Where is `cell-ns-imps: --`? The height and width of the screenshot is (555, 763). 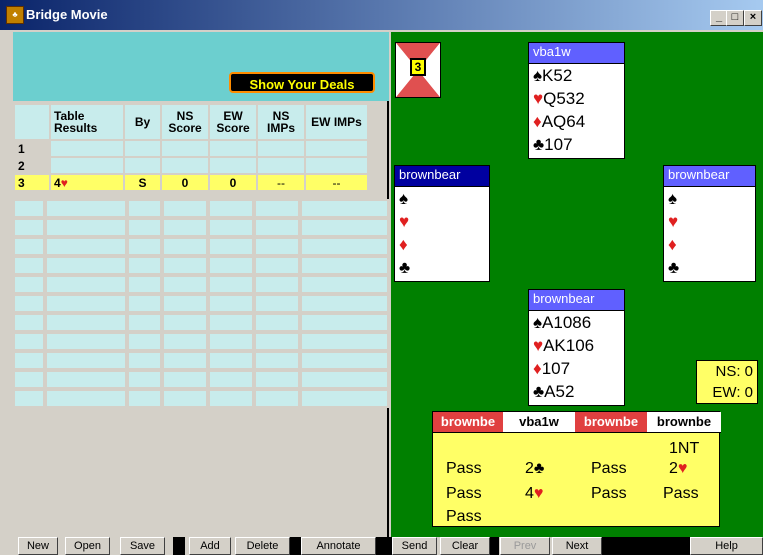
cell-ns-imps: -- is located at coordinates (281, 182).